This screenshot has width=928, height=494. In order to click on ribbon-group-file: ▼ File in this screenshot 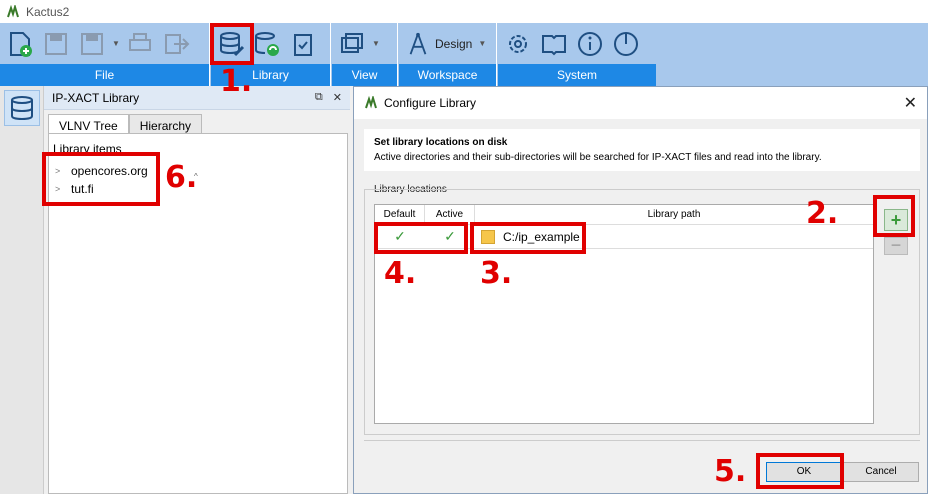, I will do `click(105, 54)`.